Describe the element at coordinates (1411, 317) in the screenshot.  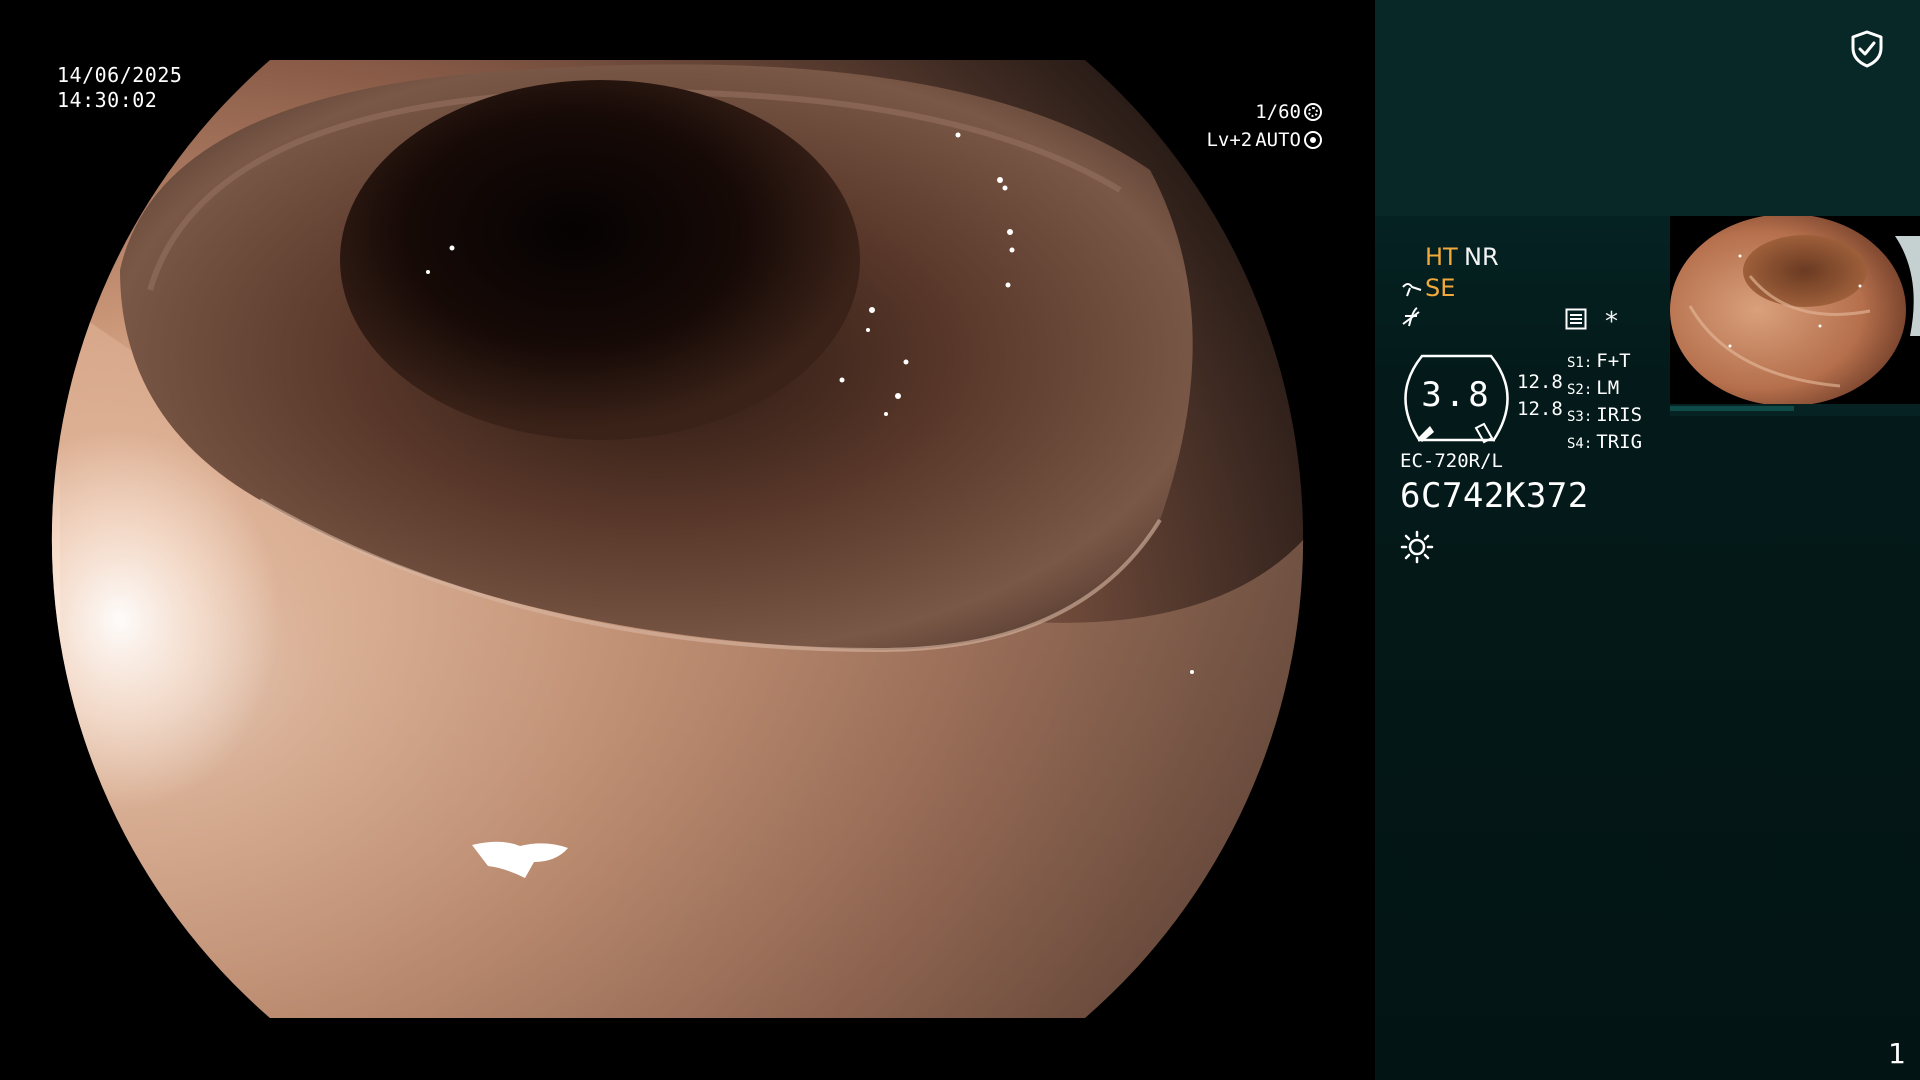
I see `contrast-icon` at that location.